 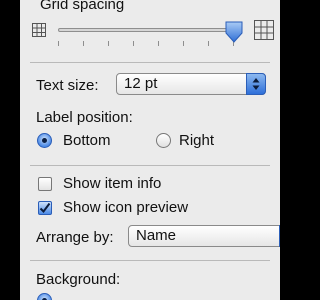 What do you see at coordinates (197, 140) in the screenshot?
I see `radio-right-label: Right` at bounding box center [197, 140].